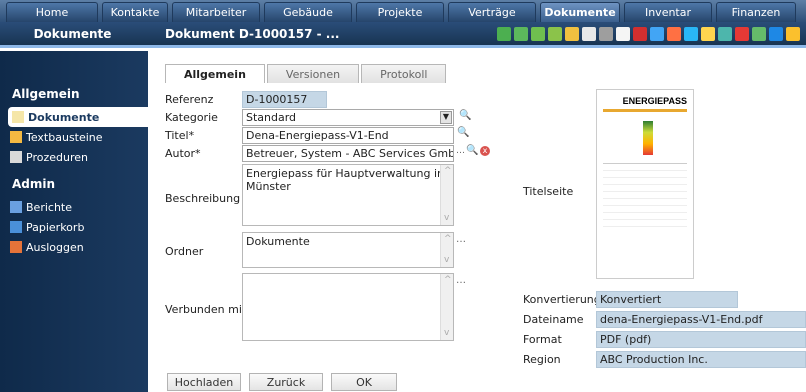 This screenshot has width=806, height=392. I want to click on tab-bar: Allgemein Versionen Protokoll, so click(306, 73).